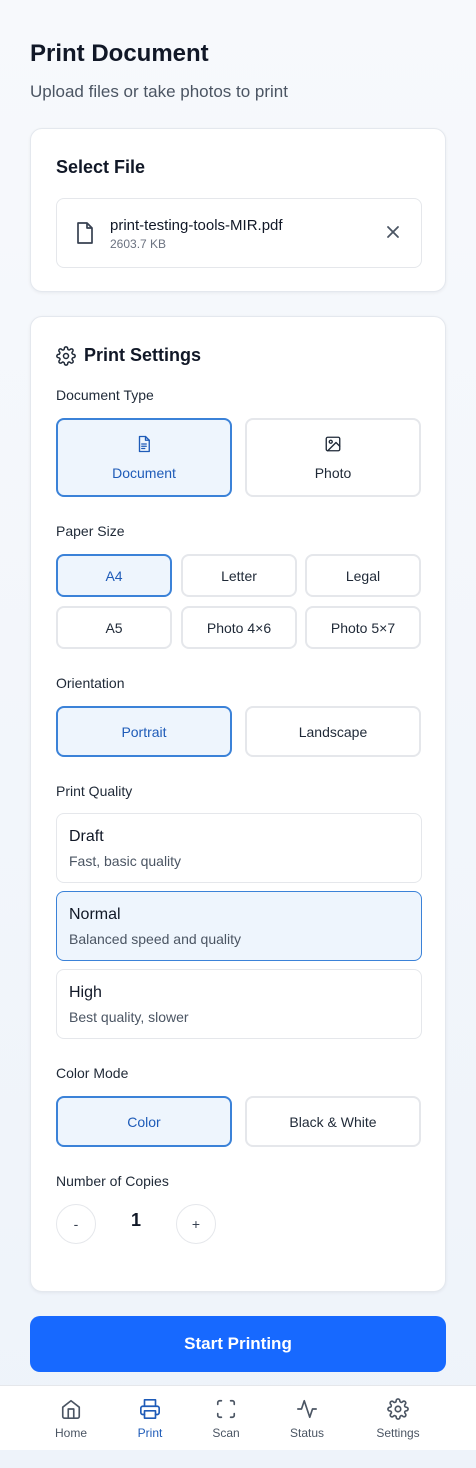 Image resolution: width=476 pixels, height=1468 pixels. What do you see at coordinates (226, 1433) in the screenshot?
I see `nav-scan-label: Scan` at bounding box center [226, 1433].